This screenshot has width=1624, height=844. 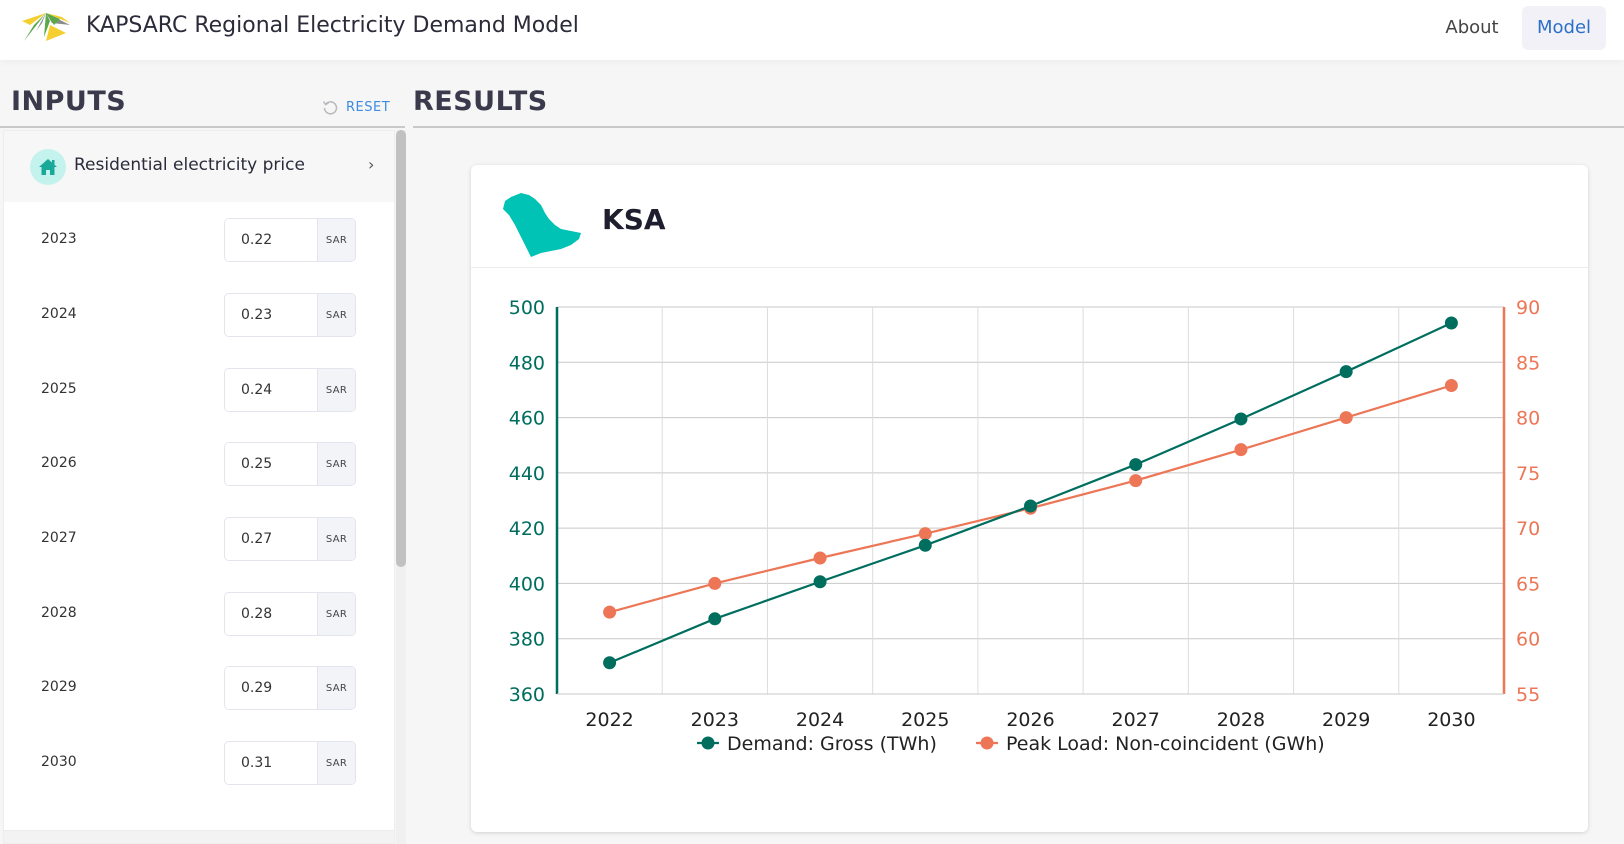 I want to click on y-right-tick-label: 90, so click(x=1528, y=308).